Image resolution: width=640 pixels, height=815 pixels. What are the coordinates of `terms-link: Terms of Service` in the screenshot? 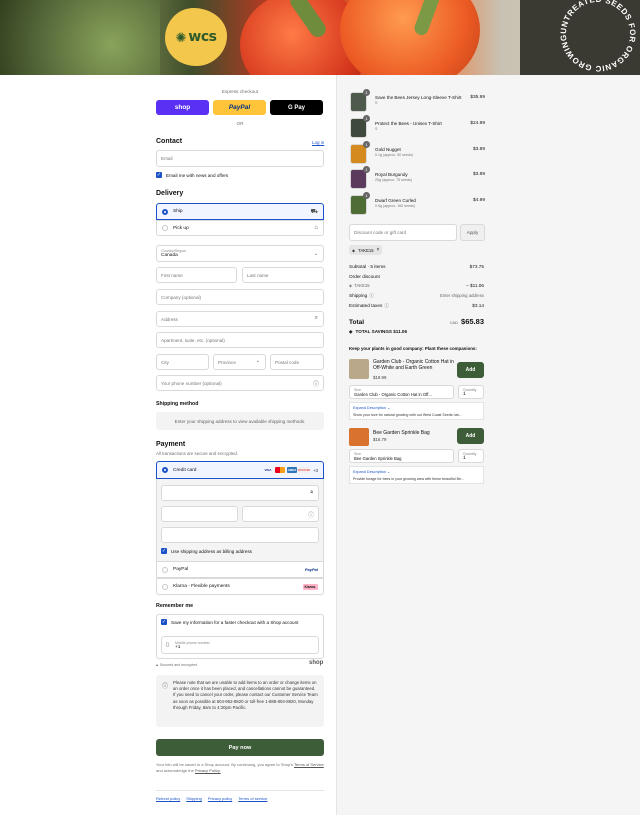 It's located at (309, 764).